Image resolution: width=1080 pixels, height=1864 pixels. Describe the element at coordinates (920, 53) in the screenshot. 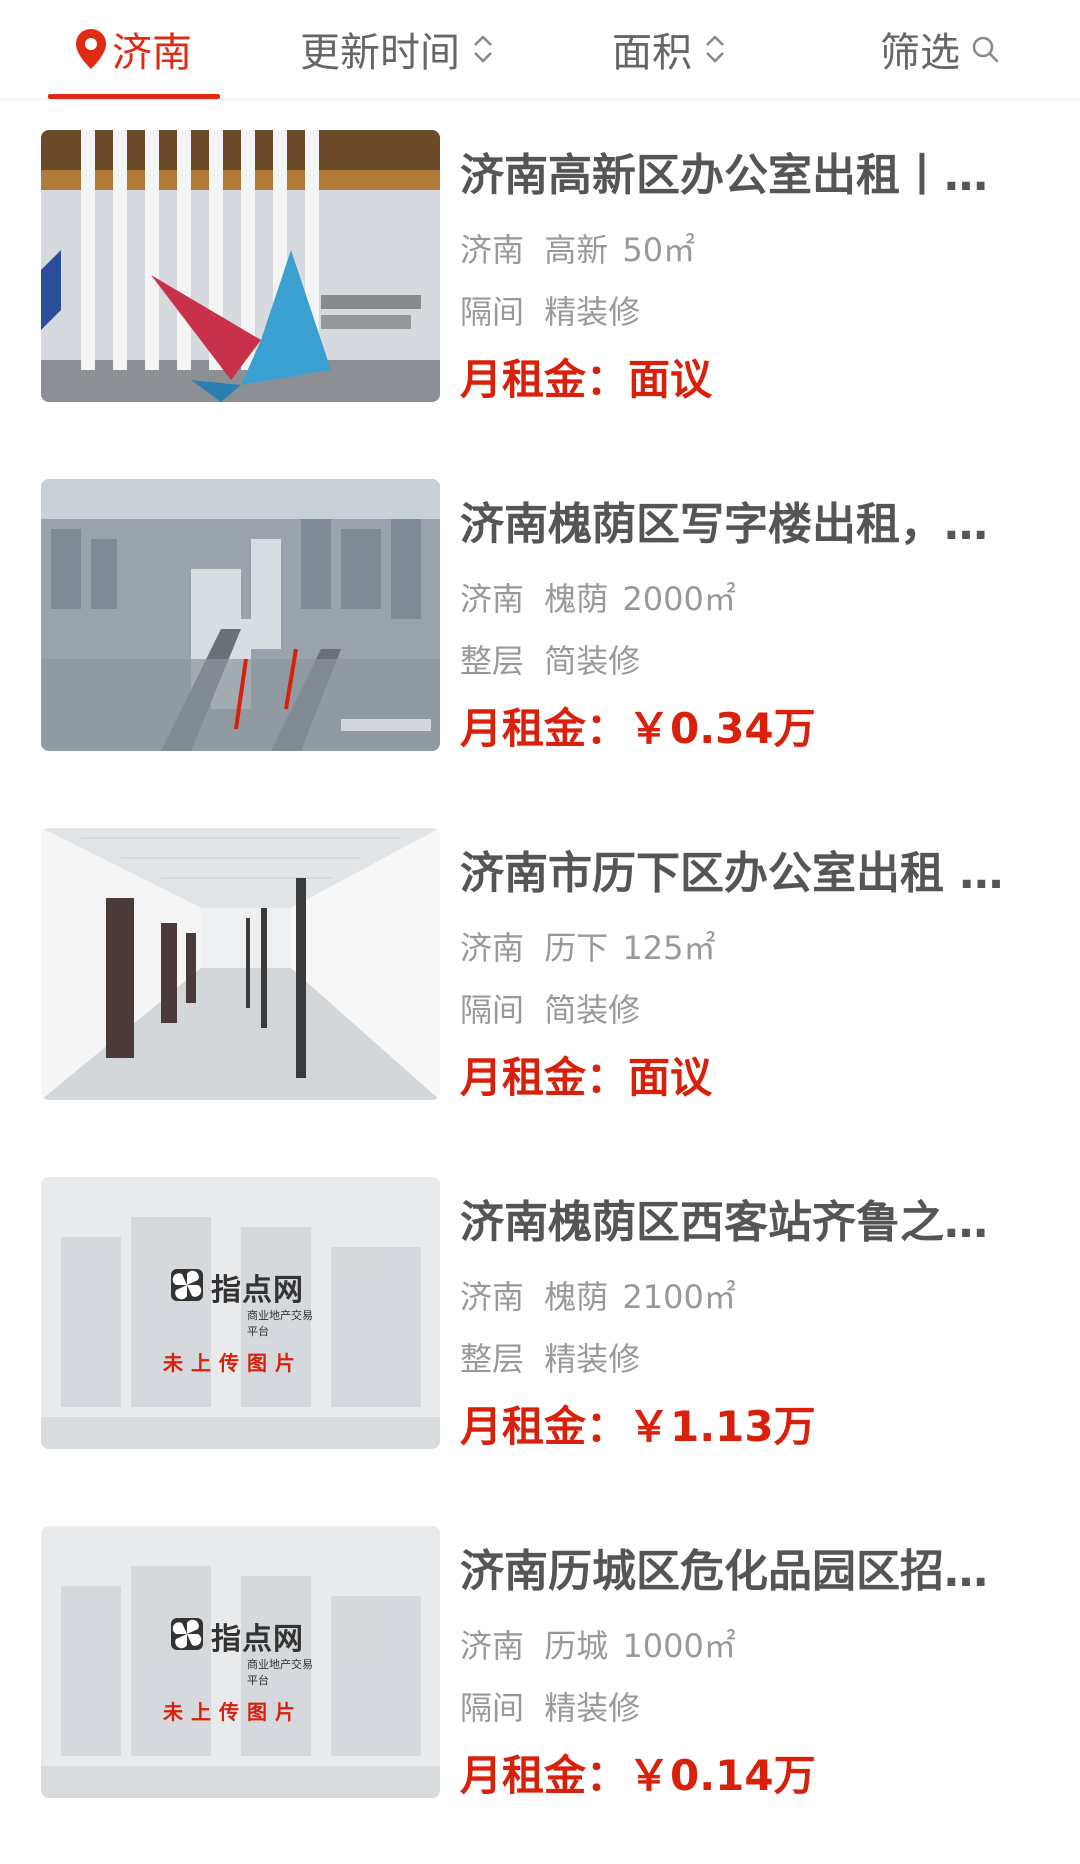

I see `screen-filter-label: 筛选` at that location.